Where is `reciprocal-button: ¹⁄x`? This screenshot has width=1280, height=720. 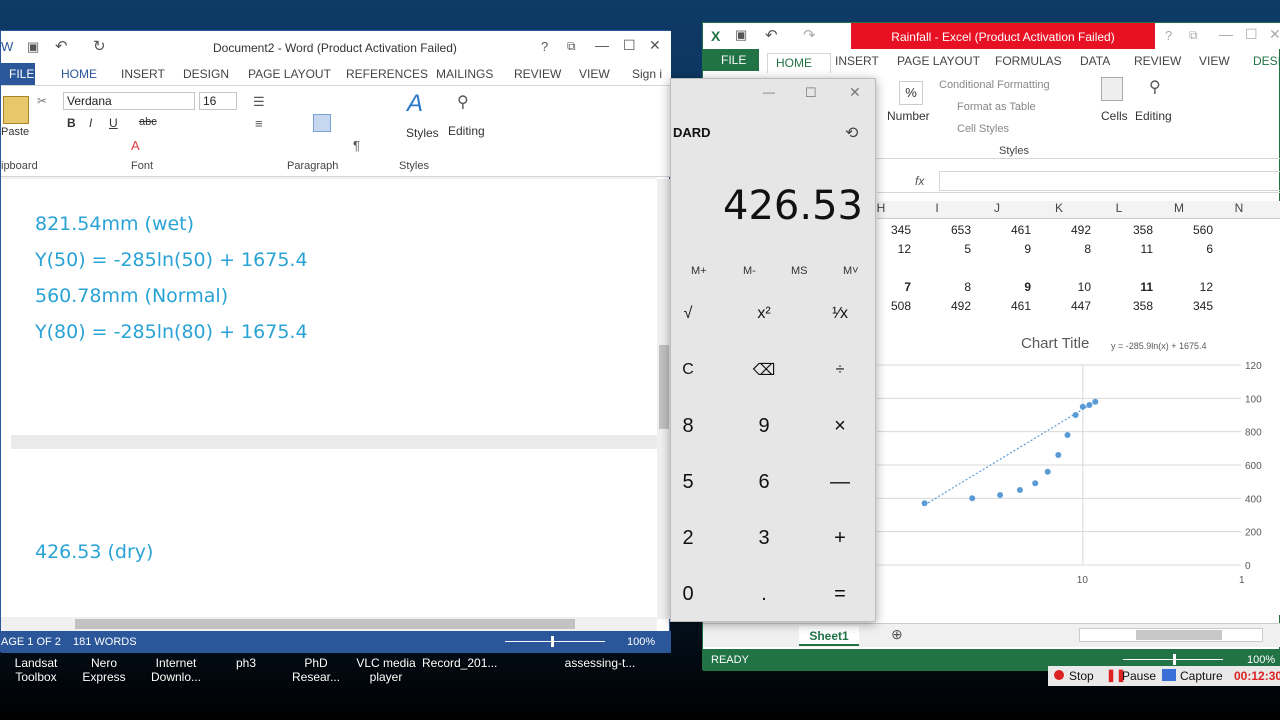
reciprocal-button: ¹⁄x is located at coordinates (840, 314).